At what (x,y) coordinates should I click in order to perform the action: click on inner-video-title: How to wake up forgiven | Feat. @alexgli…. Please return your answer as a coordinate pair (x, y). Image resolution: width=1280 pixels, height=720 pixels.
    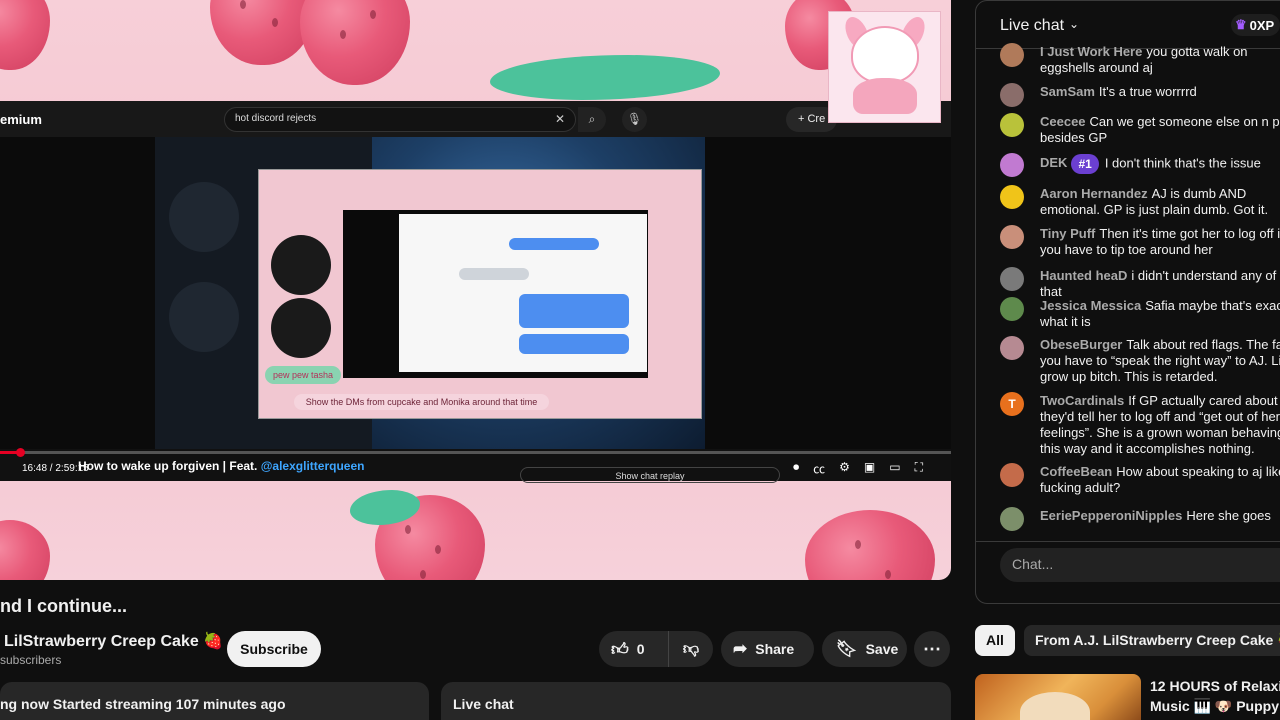
    Looking at the image, I should click on (221, 466).